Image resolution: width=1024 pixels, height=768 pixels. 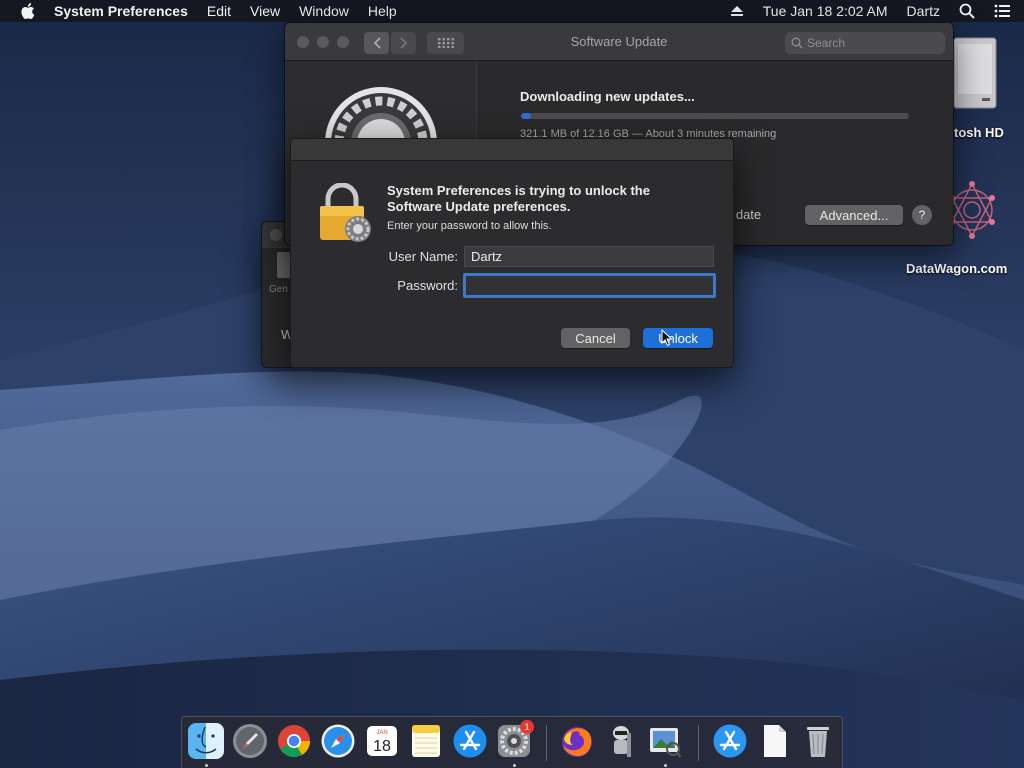 What do you see at coordinates (426, 741) in the screenshot?
I see `notes-icon` at bounding box center [426, 741].